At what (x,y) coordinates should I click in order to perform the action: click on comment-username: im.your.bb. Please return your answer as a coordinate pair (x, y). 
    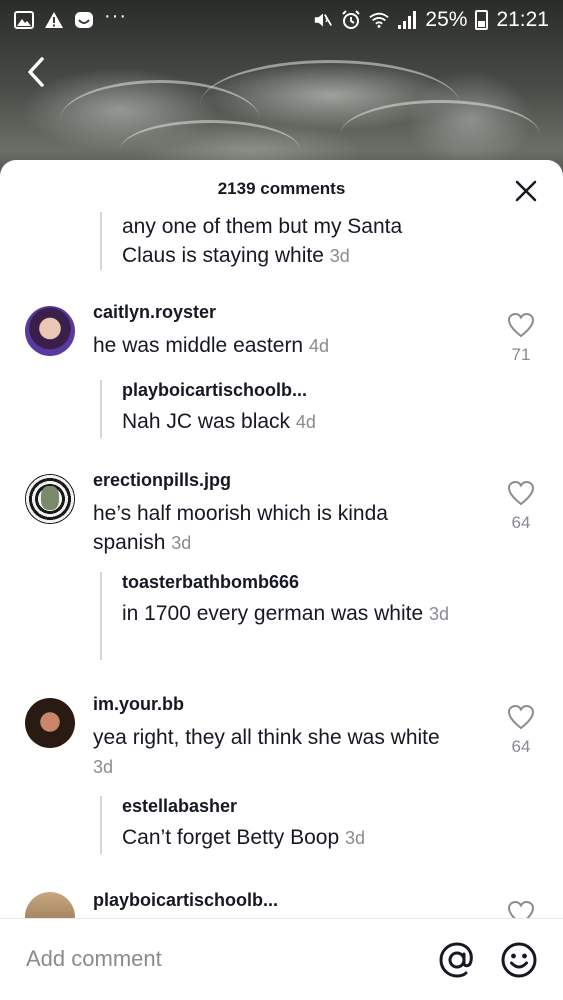
    Looking at the image, I should click on (278, 704).